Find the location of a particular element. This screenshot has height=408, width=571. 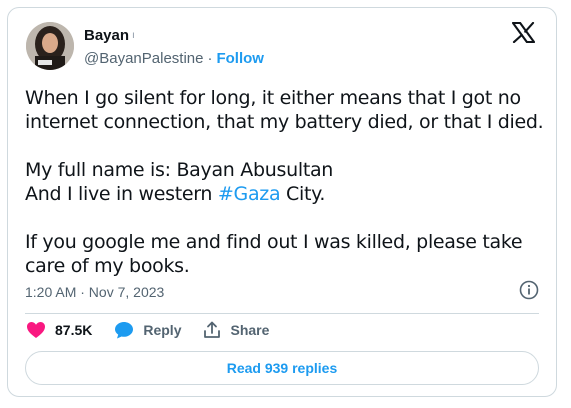

read-replies-button: Read 939 replies is located at coordinates (282, 368).